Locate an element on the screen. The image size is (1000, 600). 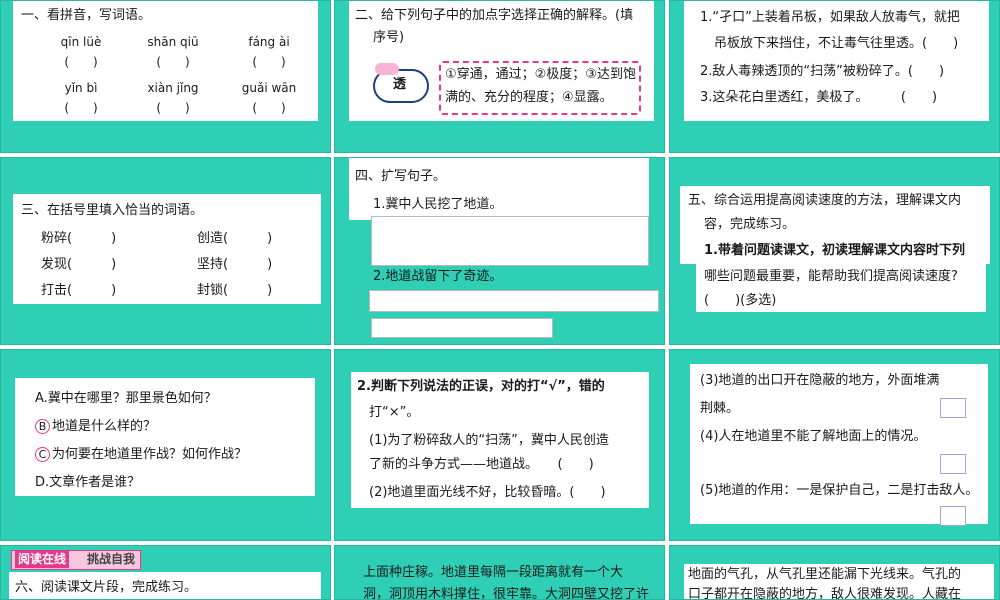
fill-words-title: 三、在括号里填入恰当的词语。 is located at coordinates (112, 210).